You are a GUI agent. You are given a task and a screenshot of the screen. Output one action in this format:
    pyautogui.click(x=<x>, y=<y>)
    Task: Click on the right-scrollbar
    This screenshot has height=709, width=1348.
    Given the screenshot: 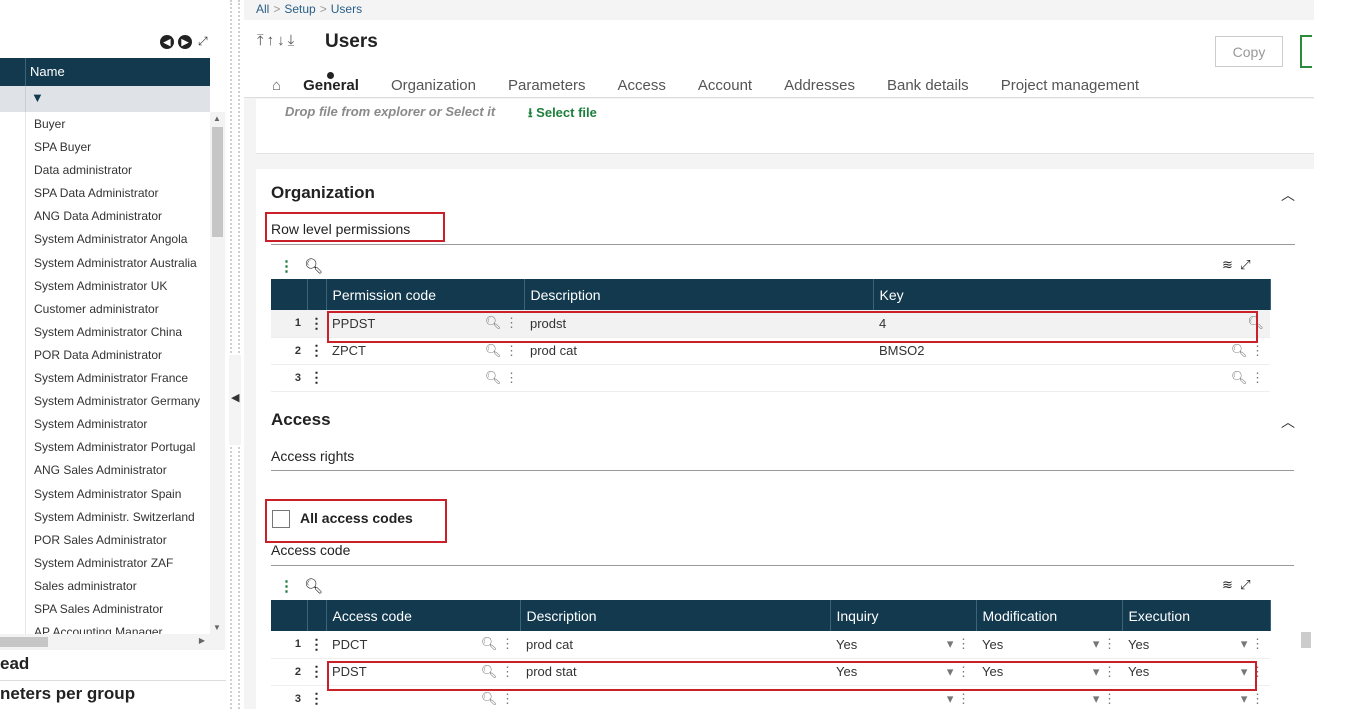 What is the action you would take?
    pyautogui.click(x=1306, y=640)
    